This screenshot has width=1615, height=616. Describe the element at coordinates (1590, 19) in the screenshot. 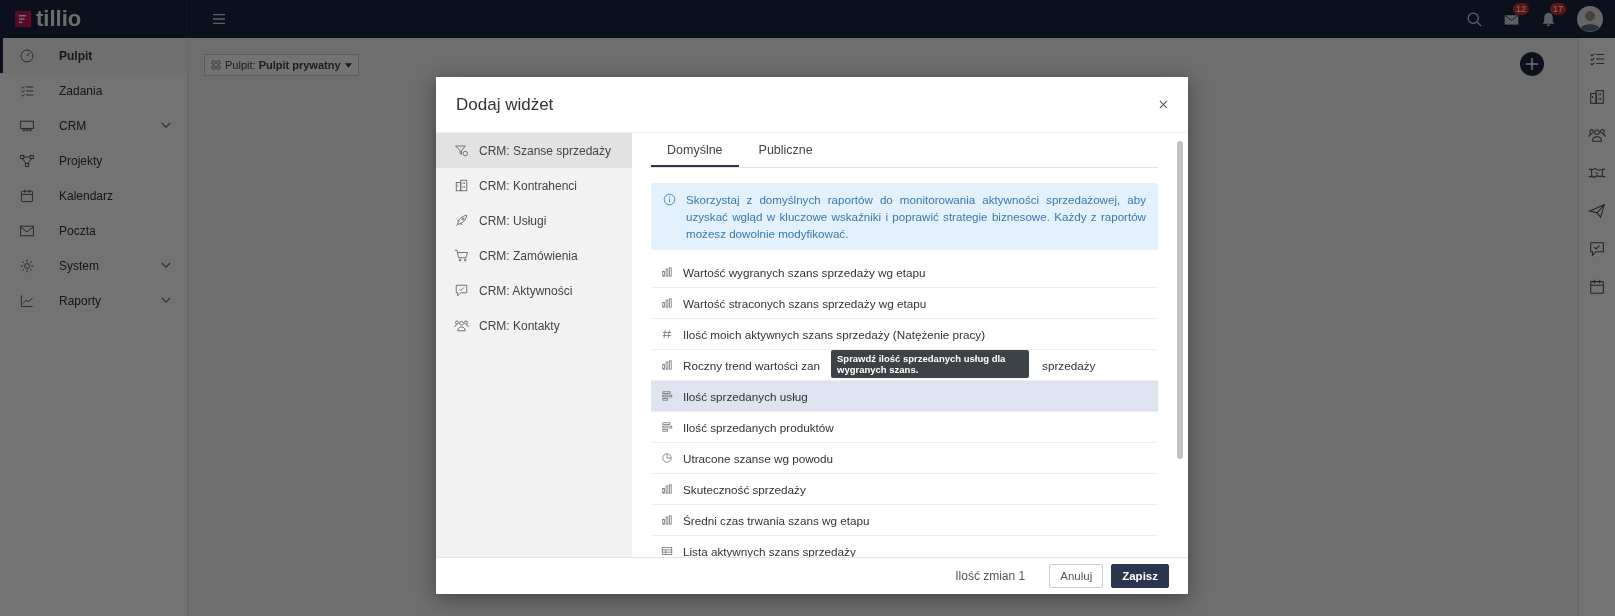

I see `avatar` at that location.